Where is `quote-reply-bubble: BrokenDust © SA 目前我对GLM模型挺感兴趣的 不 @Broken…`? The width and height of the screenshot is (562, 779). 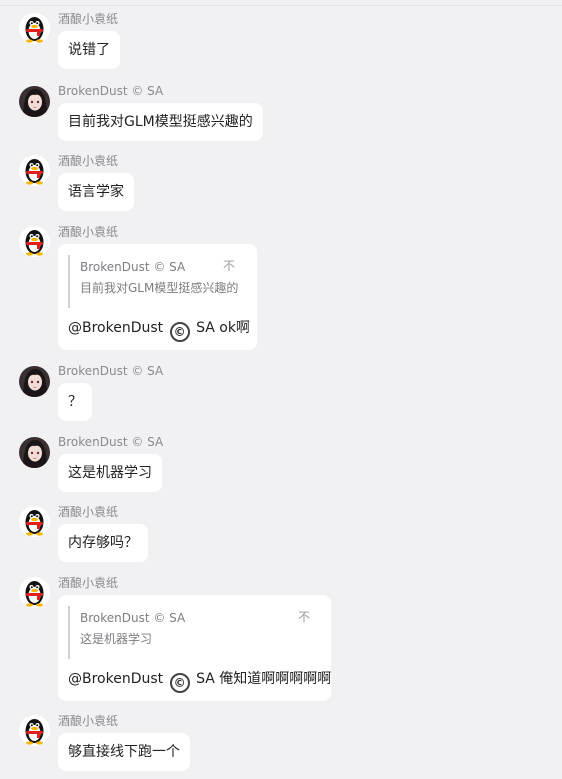 quote-reply-bubble: BrokenDust © SA 目前我对GLM模型挺感兴趣的 不 @Broken… is located at coordinates (157, 297).